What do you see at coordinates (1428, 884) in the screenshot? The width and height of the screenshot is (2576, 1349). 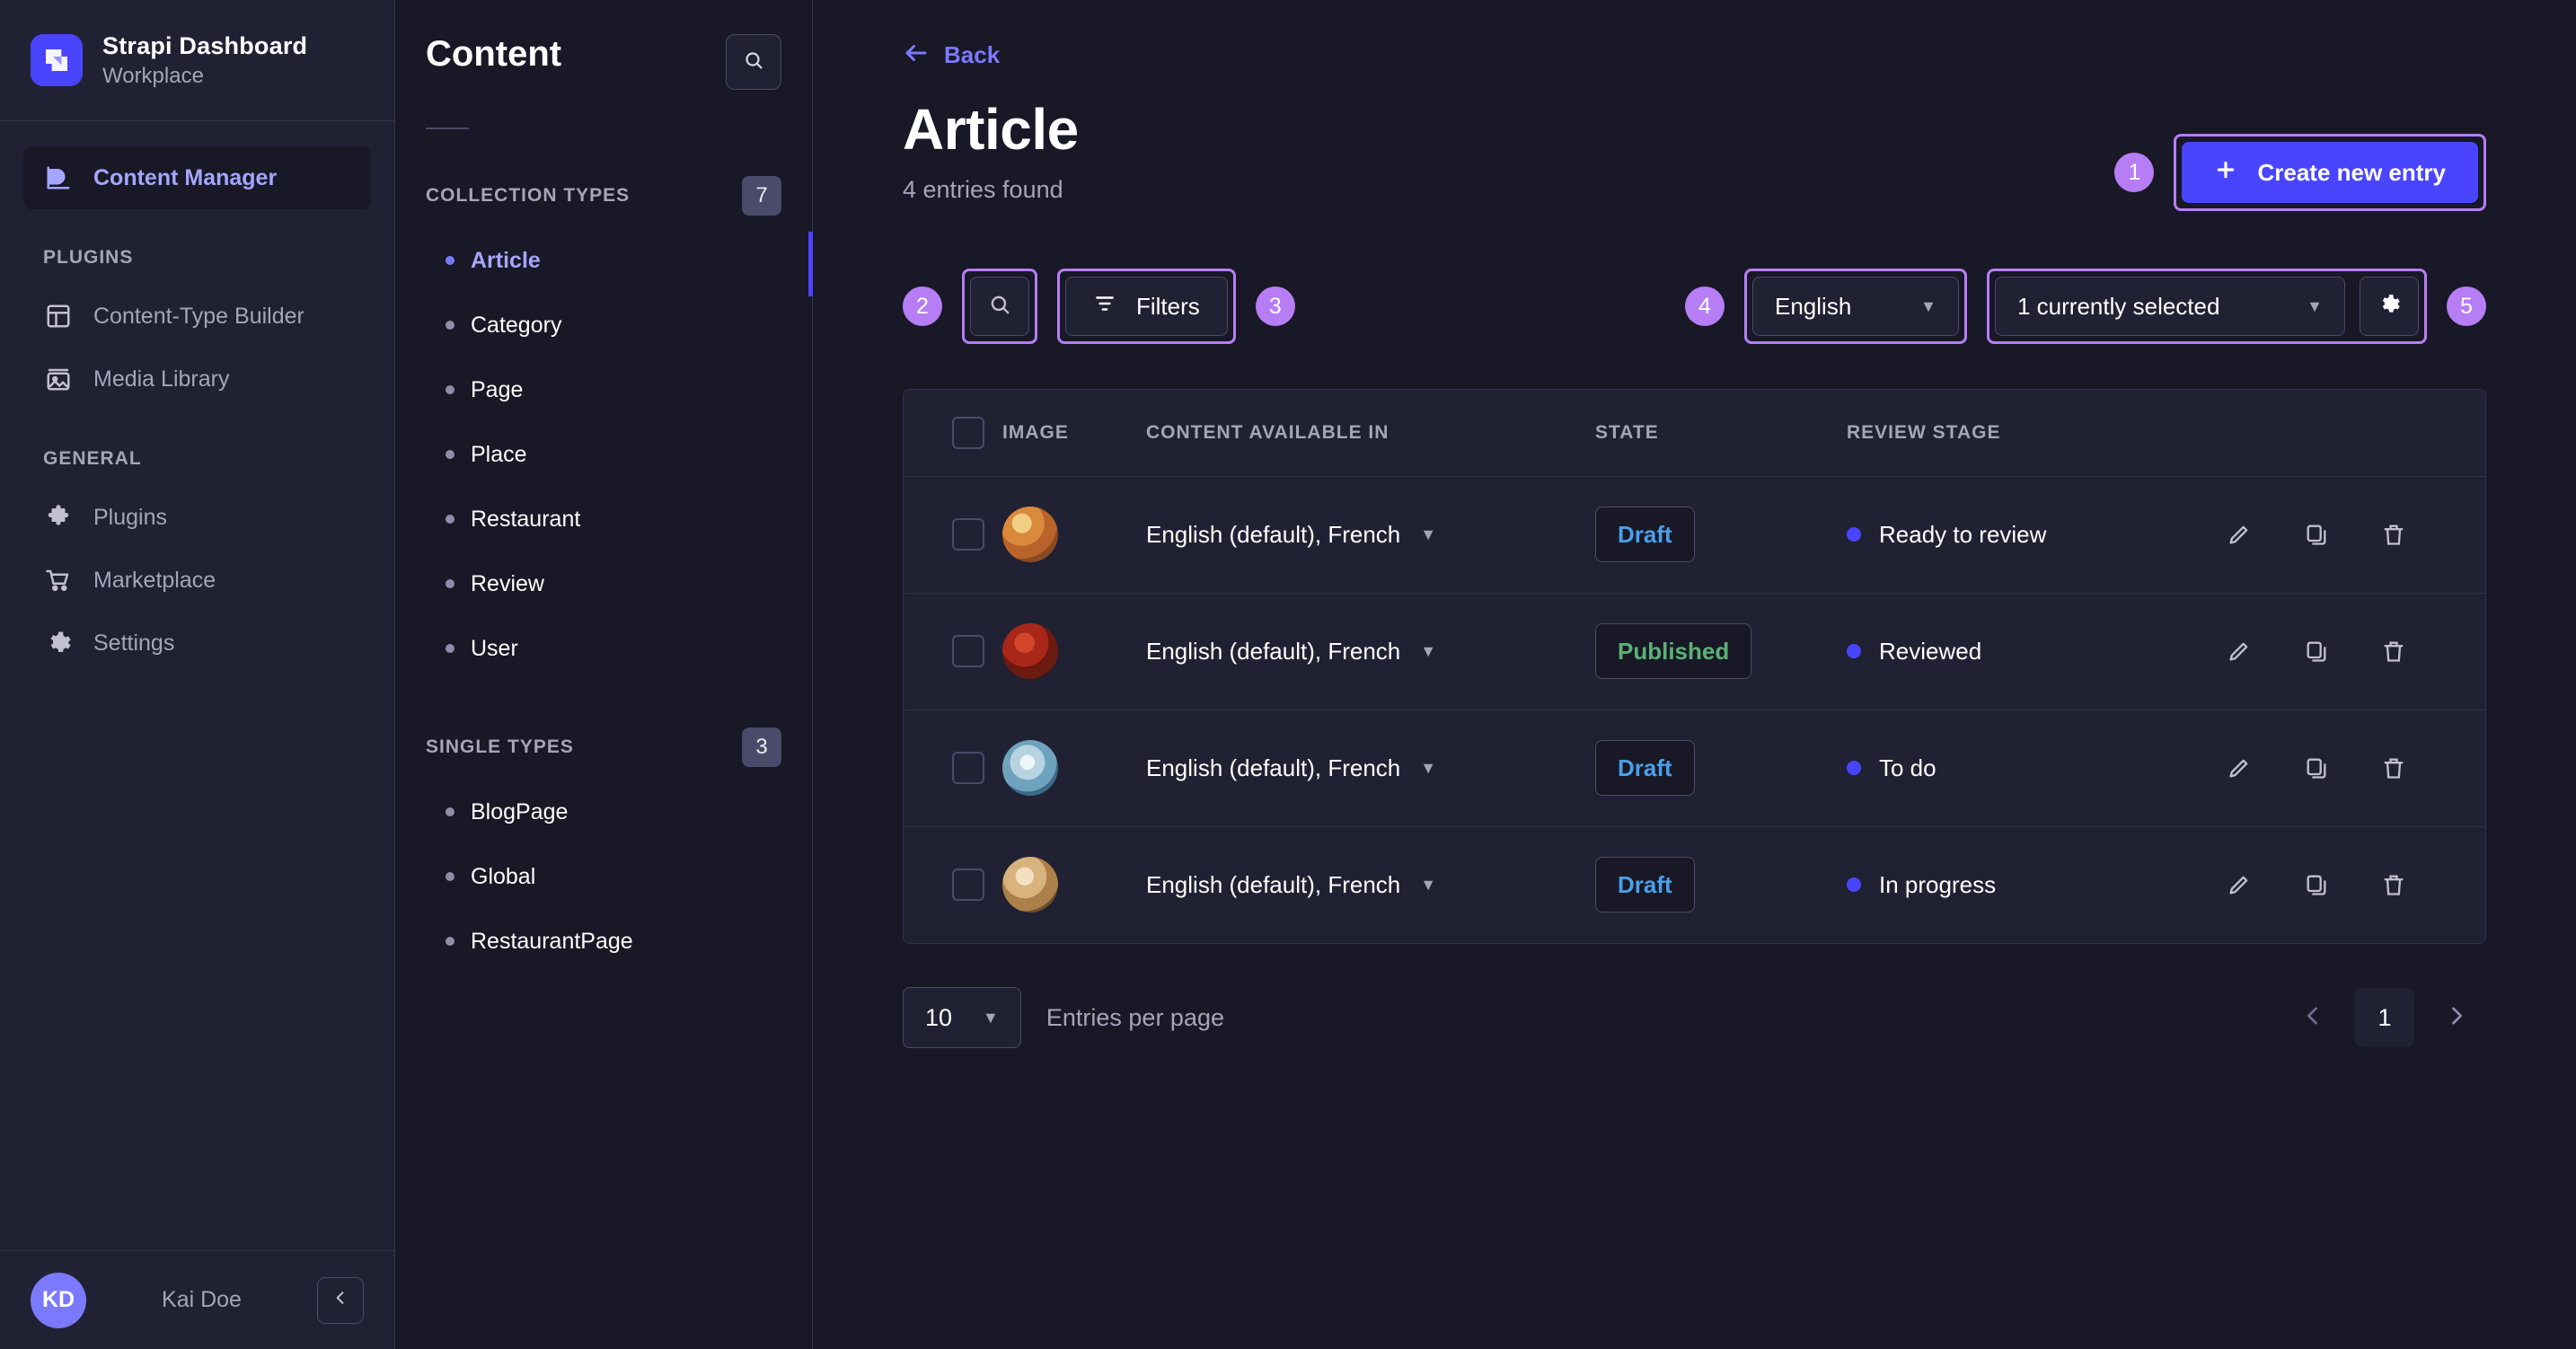 I see `chevron-down-icon: ▼` at bounding box center [1428, 884].